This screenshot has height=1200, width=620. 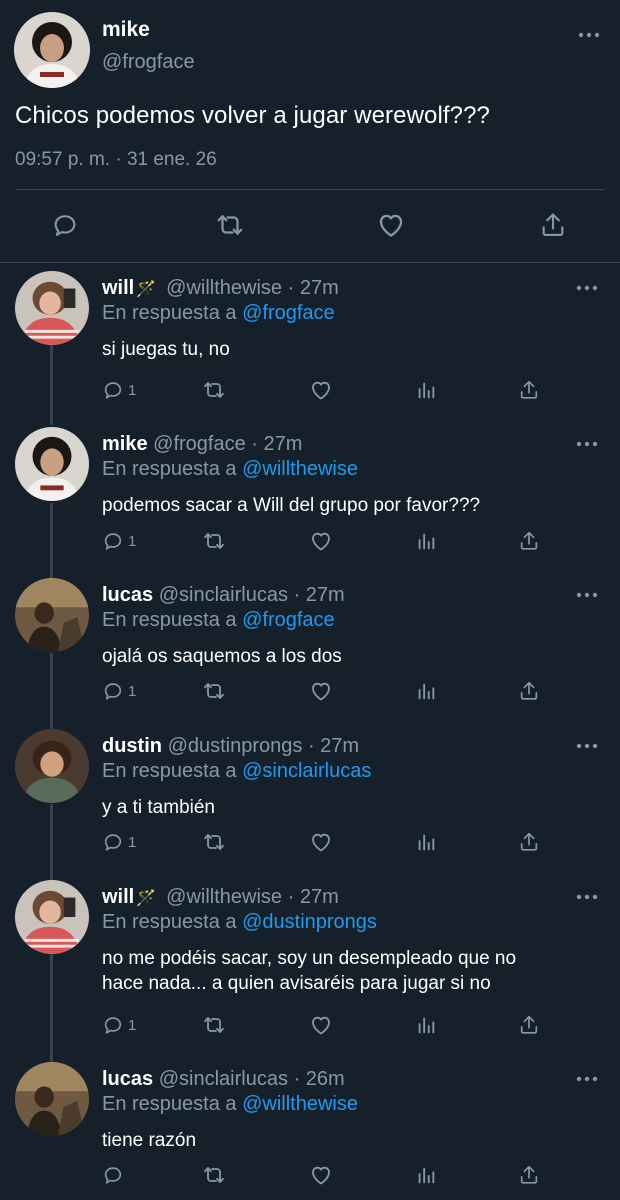 I want to click on avatar-will-image, so click(x=52, y=917).